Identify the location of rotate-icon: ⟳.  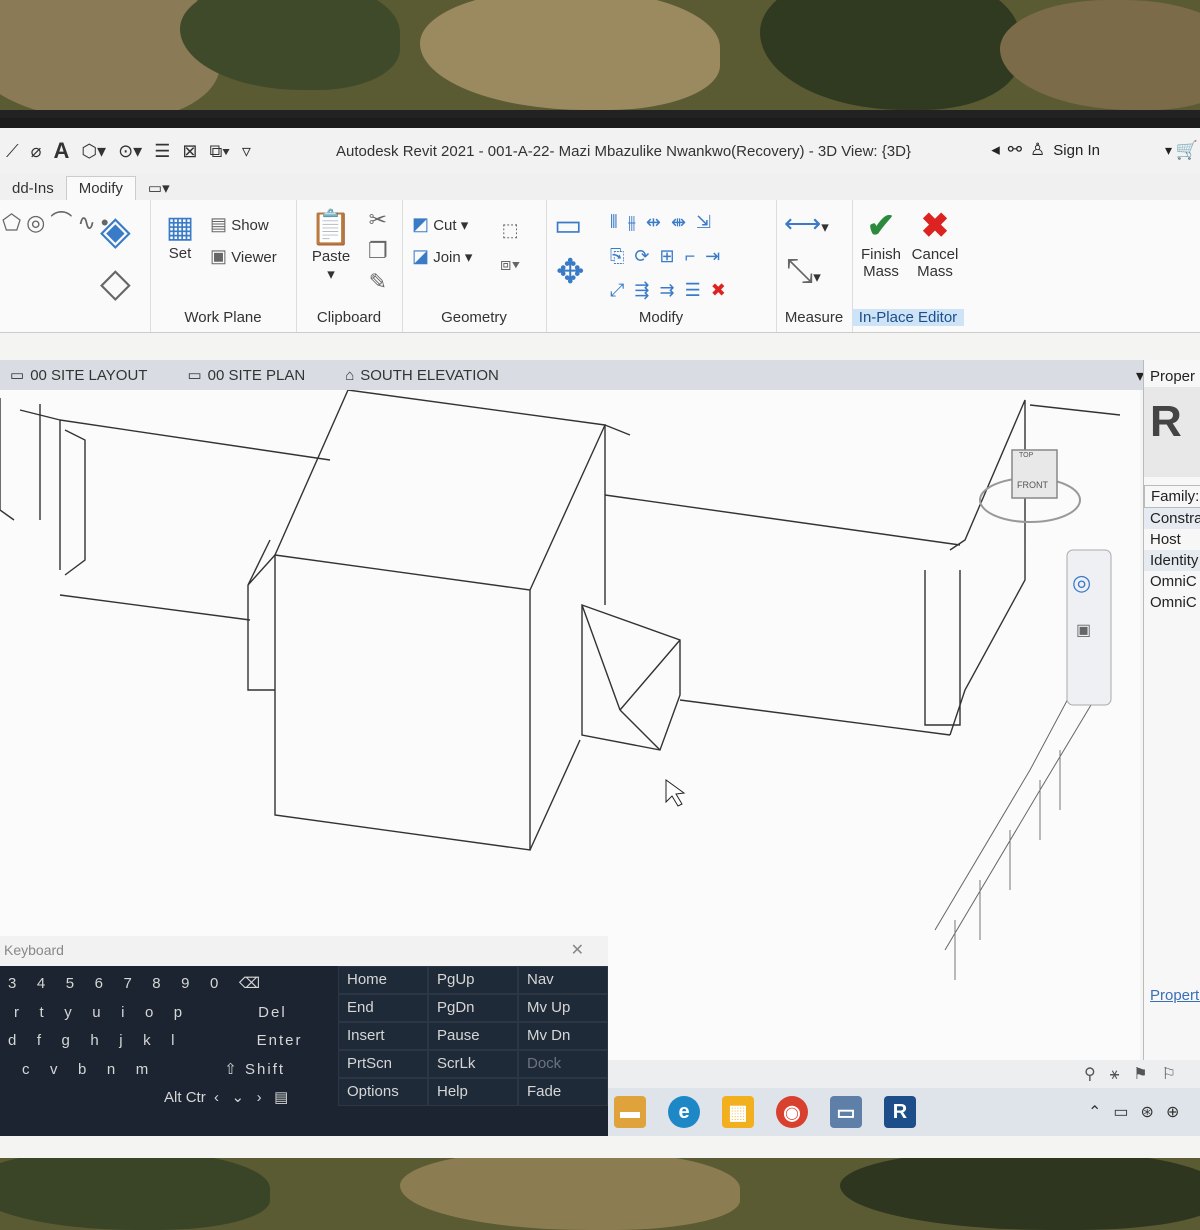
(646, 256).